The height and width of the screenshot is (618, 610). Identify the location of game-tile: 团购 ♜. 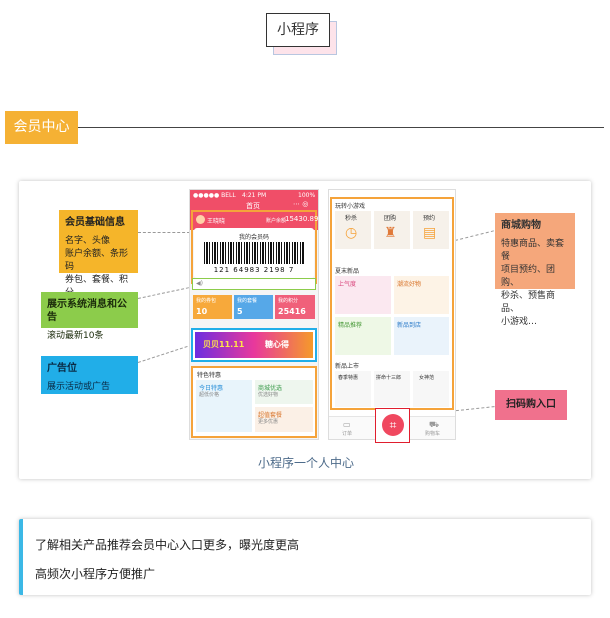
(392, 230).